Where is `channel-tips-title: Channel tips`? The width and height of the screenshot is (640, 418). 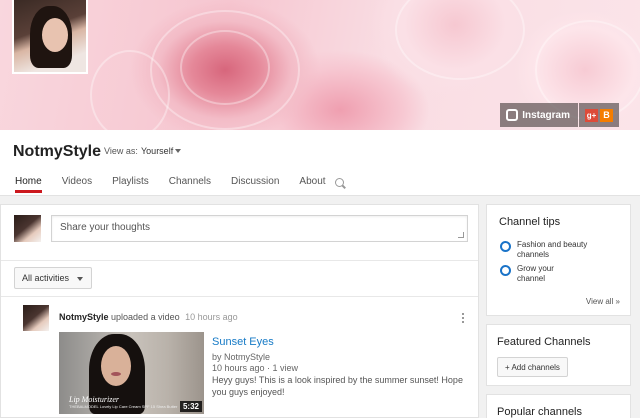 channel-tips-title: Channel tips is located at coordinates (530, 222).